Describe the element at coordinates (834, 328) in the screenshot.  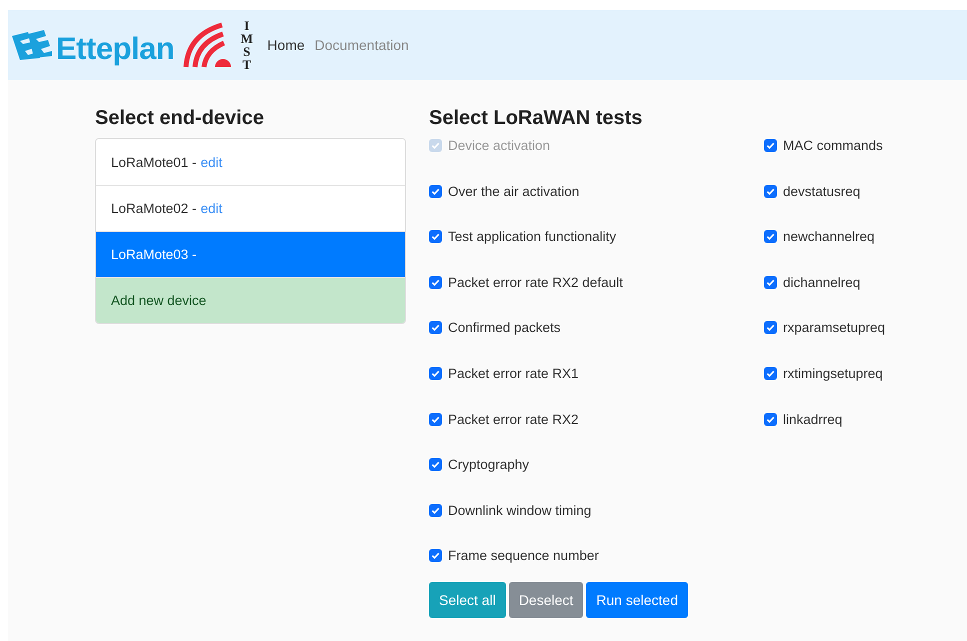
I see `checkbox-label: rxparamsetupreq` at that location.